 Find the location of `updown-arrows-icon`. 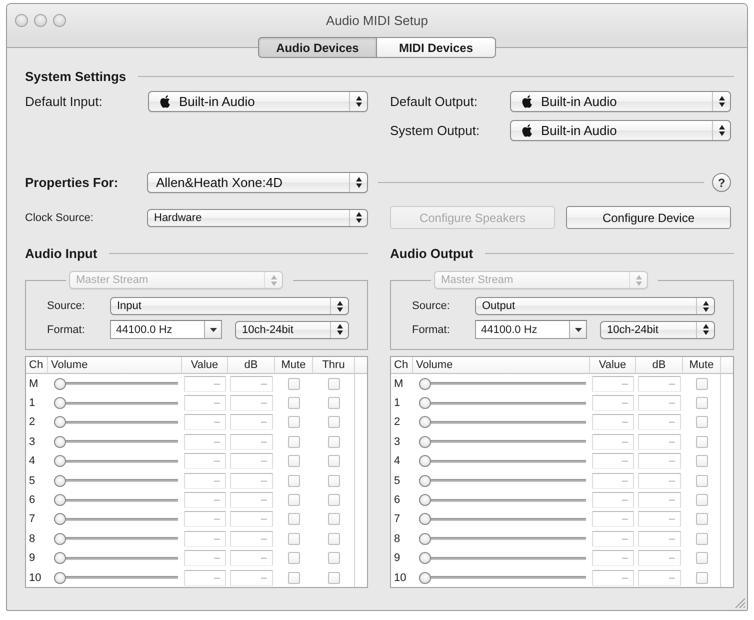

updown-arrows-icon is located at coordinates (705, 306).